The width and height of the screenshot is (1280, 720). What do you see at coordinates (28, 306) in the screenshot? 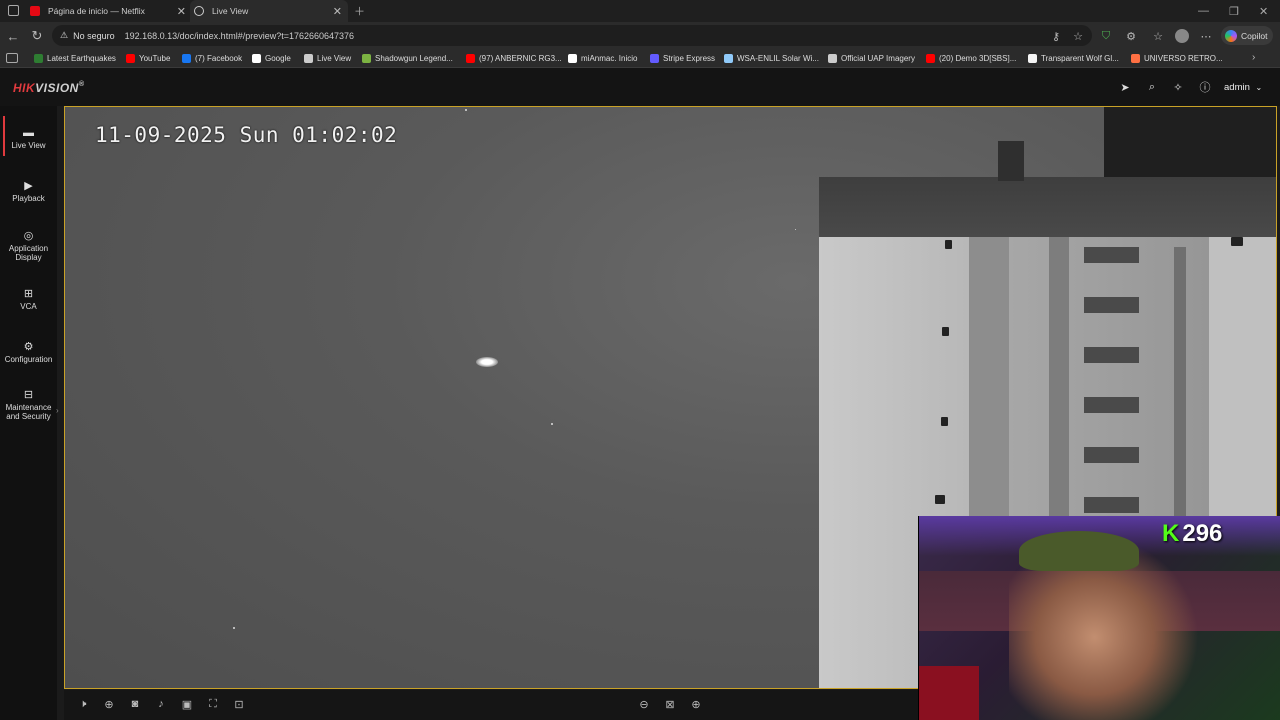
I see `sidebar-item-label: VCA` at bounding box center [28, 306].